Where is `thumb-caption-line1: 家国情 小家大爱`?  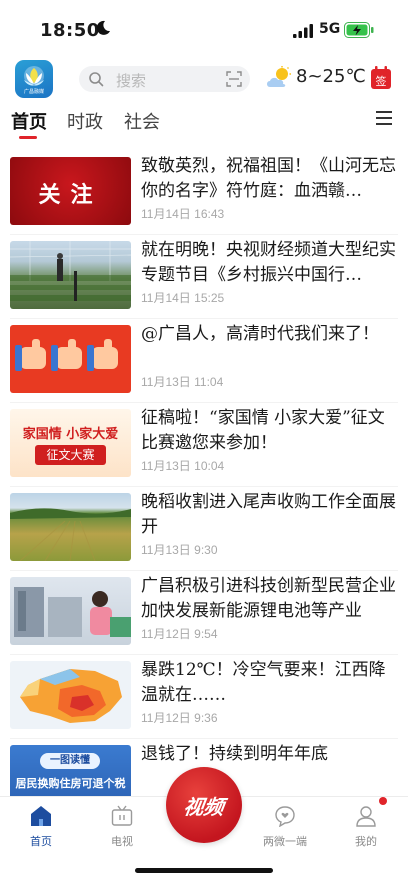 thumb-caption-line1: 家国情 小家大爱 is located at coordinates (70, 434).